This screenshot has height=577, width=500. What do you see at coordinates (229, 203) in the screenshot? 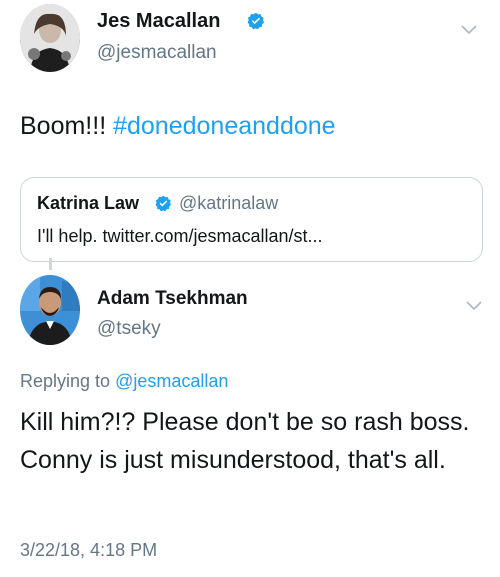
I see `quoted-author-handle: @katrinalaw` at bounding box center [229, 203].